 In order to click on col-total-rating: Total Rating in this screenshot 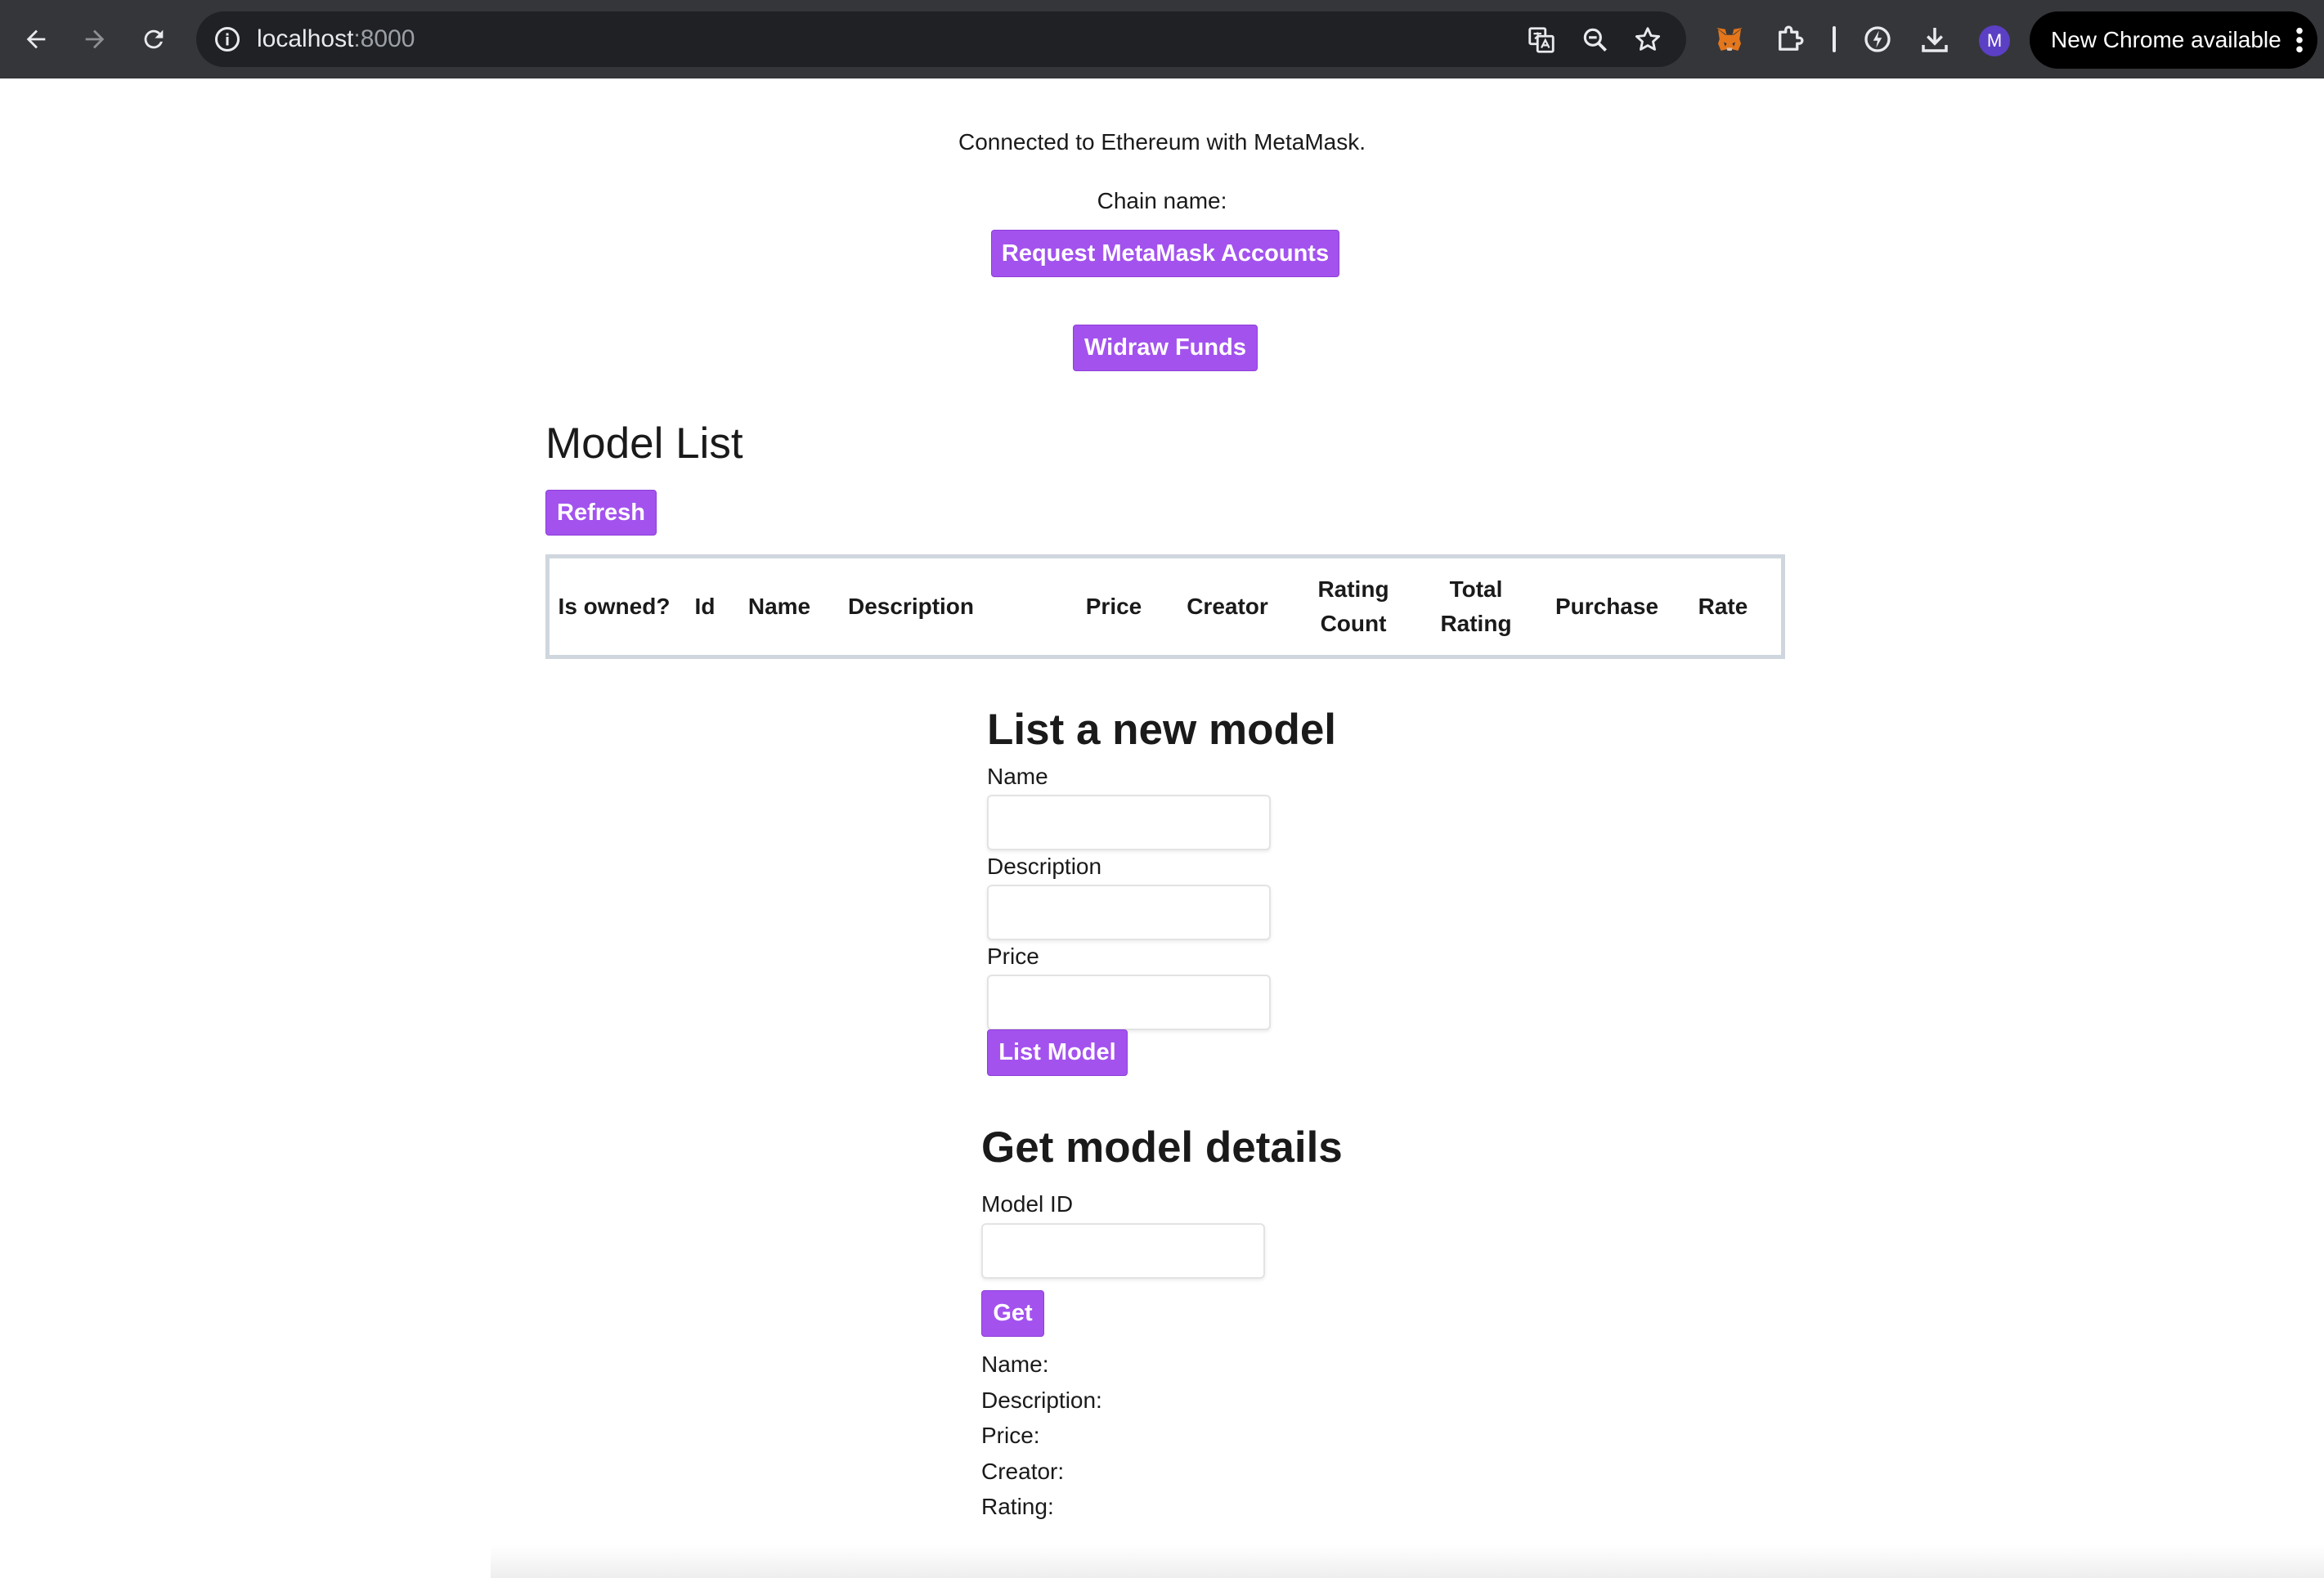, I will do `click(1476, 606)`.